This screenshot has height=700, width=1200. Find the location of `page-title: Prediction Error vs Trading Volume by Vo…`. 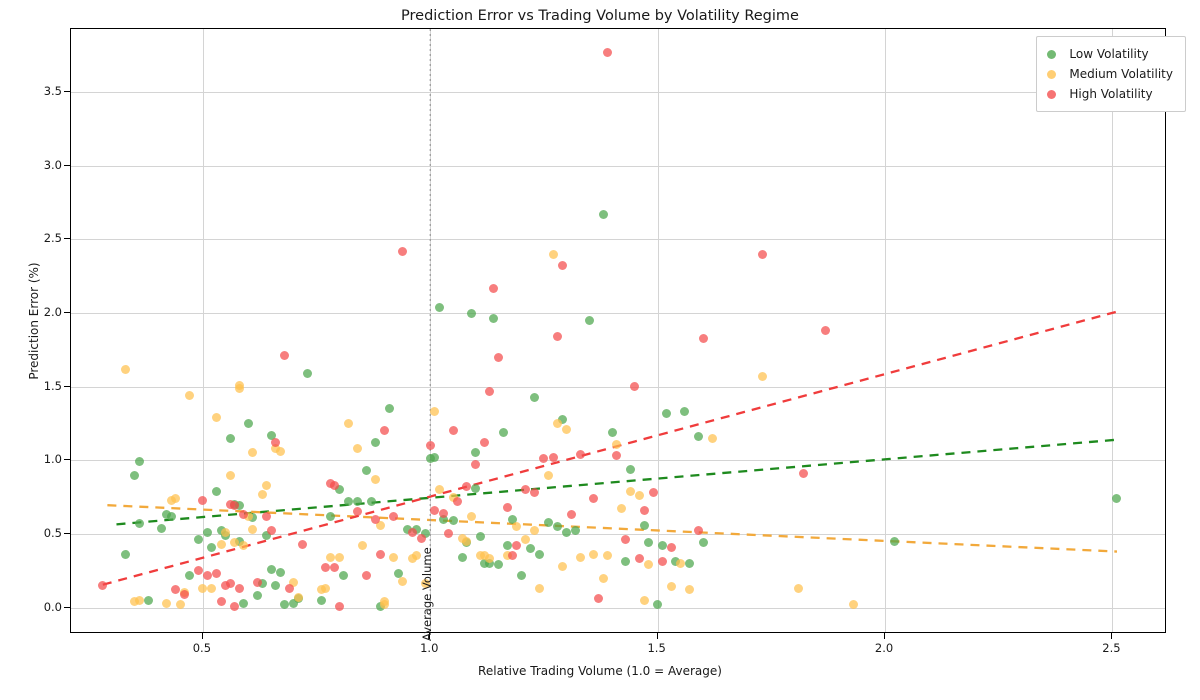

page-title: Prediction Error vs Trading Volume by Vo… is located at coordinates (600, 16).